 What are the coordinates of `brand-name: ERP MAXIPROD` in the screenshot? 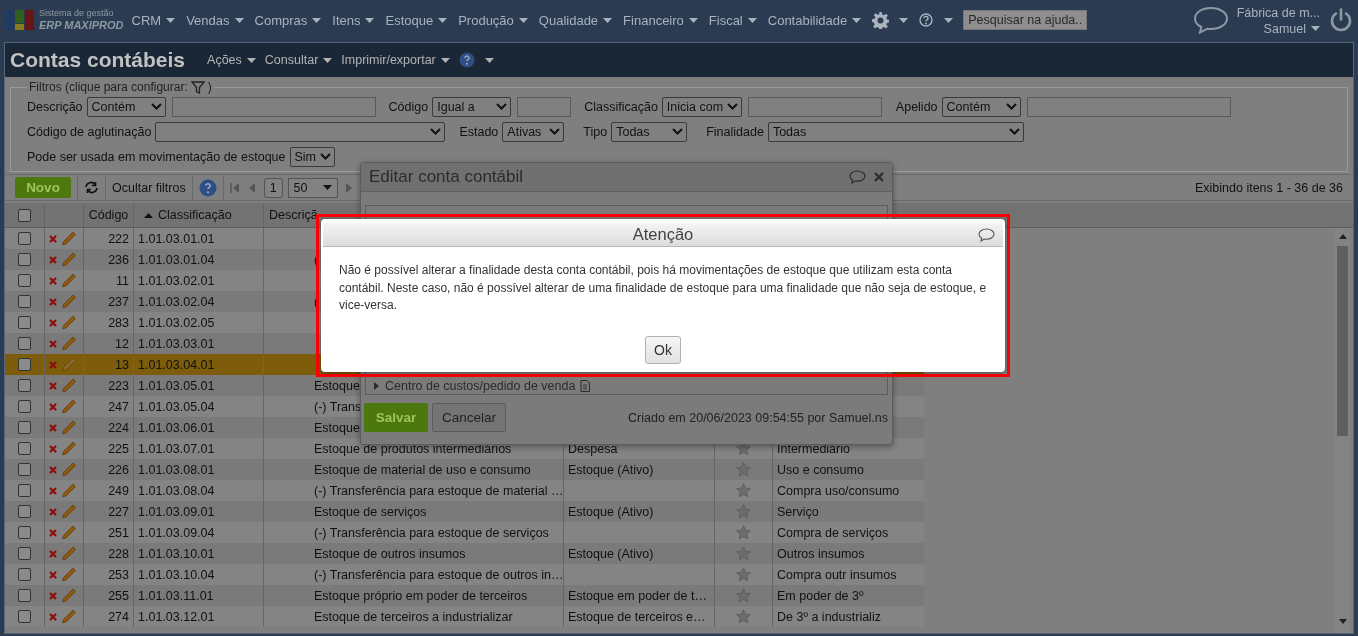 It's located at (81, 24).